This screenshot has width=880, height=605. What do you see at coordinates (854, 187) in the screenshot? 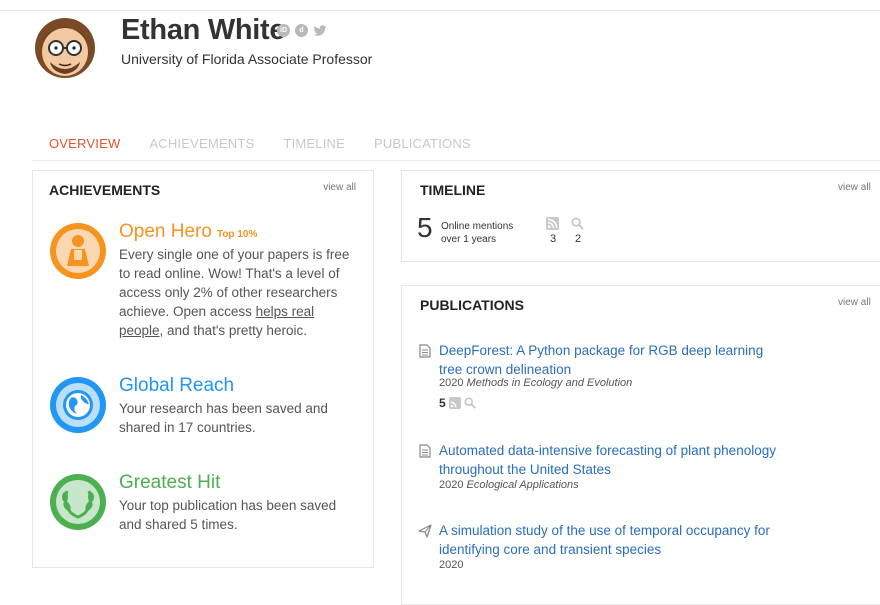
I see `timeline-view-all: view all` at bounding box center [854, 187].